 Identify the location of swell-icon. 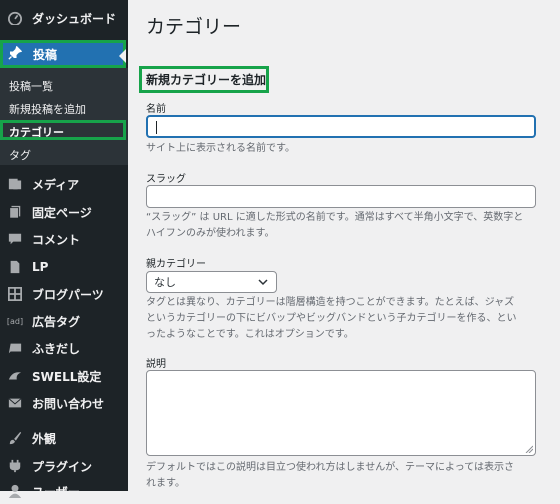
(15, 376).